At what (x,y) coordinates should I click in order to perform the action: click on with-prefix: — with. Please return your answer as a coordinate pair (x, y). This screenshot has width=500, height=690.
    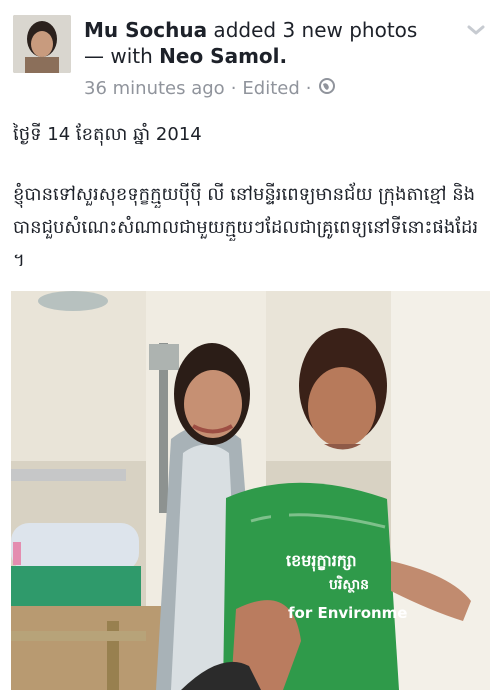
    Looking at the image, I should click on (122, 56).